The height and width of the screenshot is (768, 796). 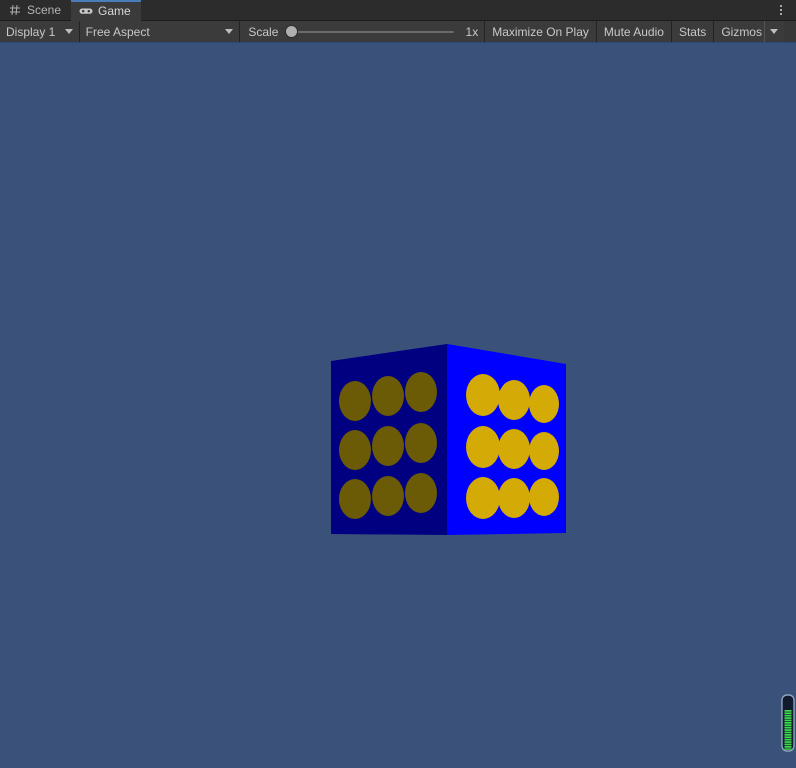 What do you see at coordinates (15, 10) in the screenshot?
I see `grid-icon` at bounding box center [15, 10].